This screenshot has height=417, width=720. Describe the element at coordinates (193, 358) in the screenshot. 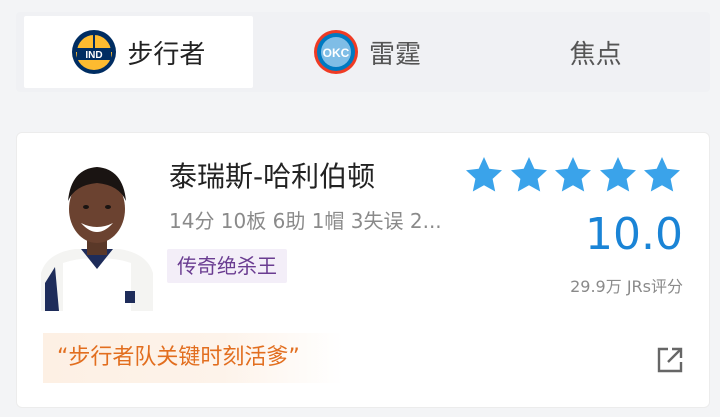

I see `player-quote: “步行者队关键时刻活爹”` at that location.